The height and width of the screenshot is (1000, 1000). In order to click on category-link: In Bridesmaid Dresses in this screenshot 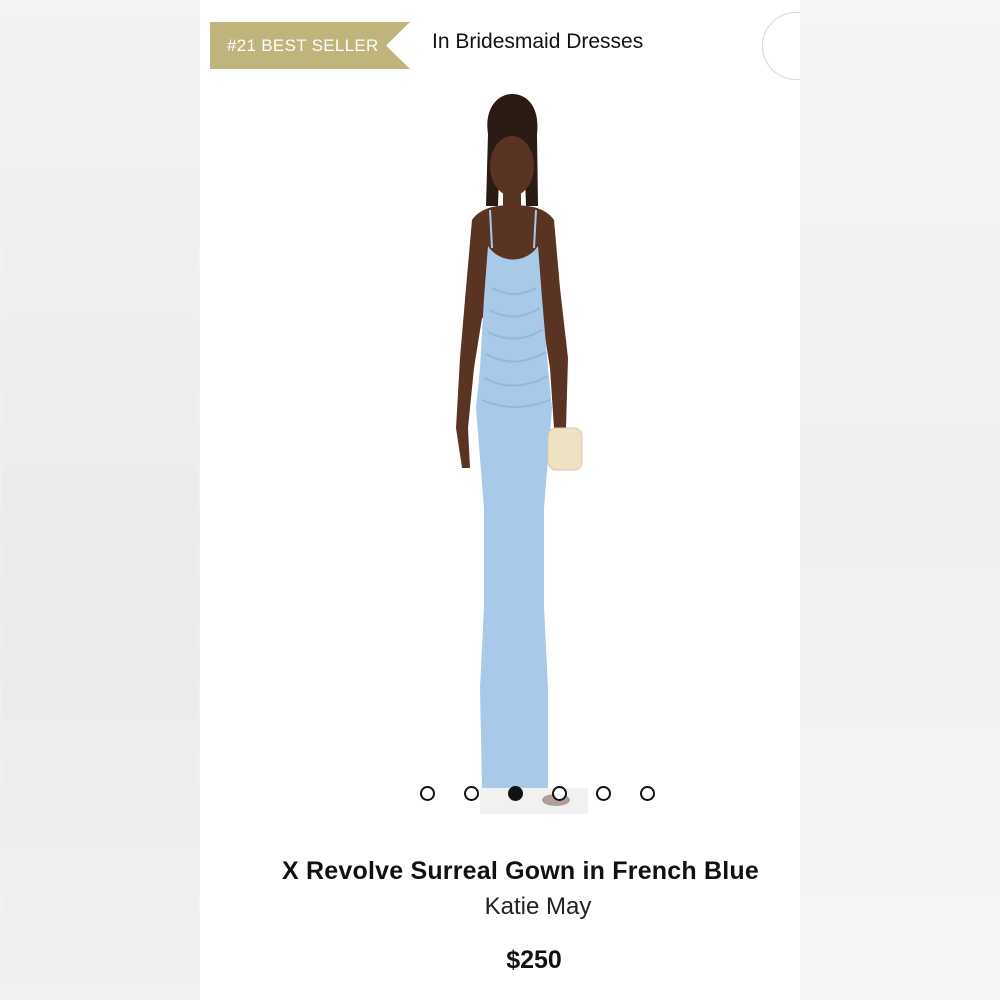, I will do `click(537, 42)`.